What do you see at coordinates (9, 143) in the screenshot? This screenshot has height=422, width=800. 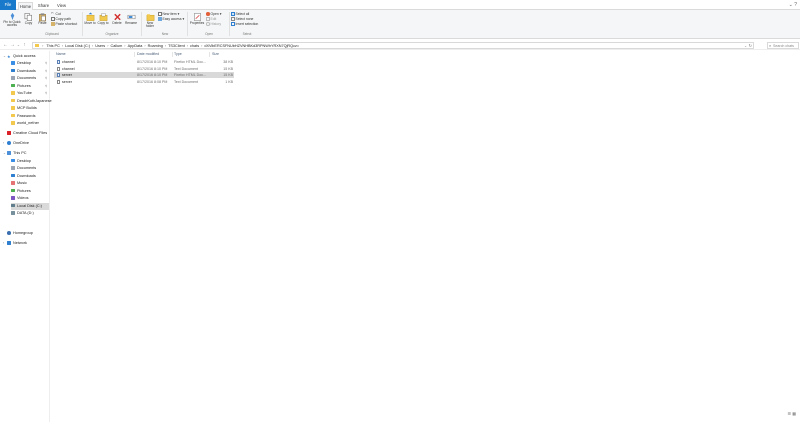 I see `cloud-icon` at bounding box center [9, 143].